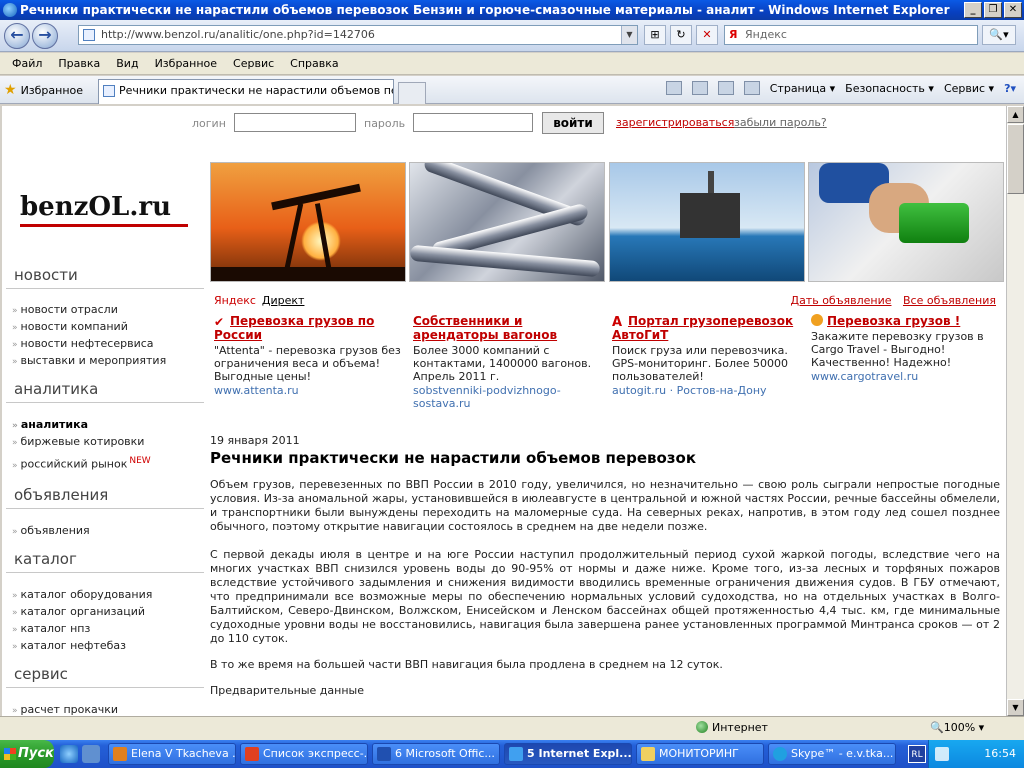 Image resolution: width=1024 pixels, height=768 pixels. I want to click on sidebar-item-equipment-catalog: каталог оборудования, so click(82, 594).